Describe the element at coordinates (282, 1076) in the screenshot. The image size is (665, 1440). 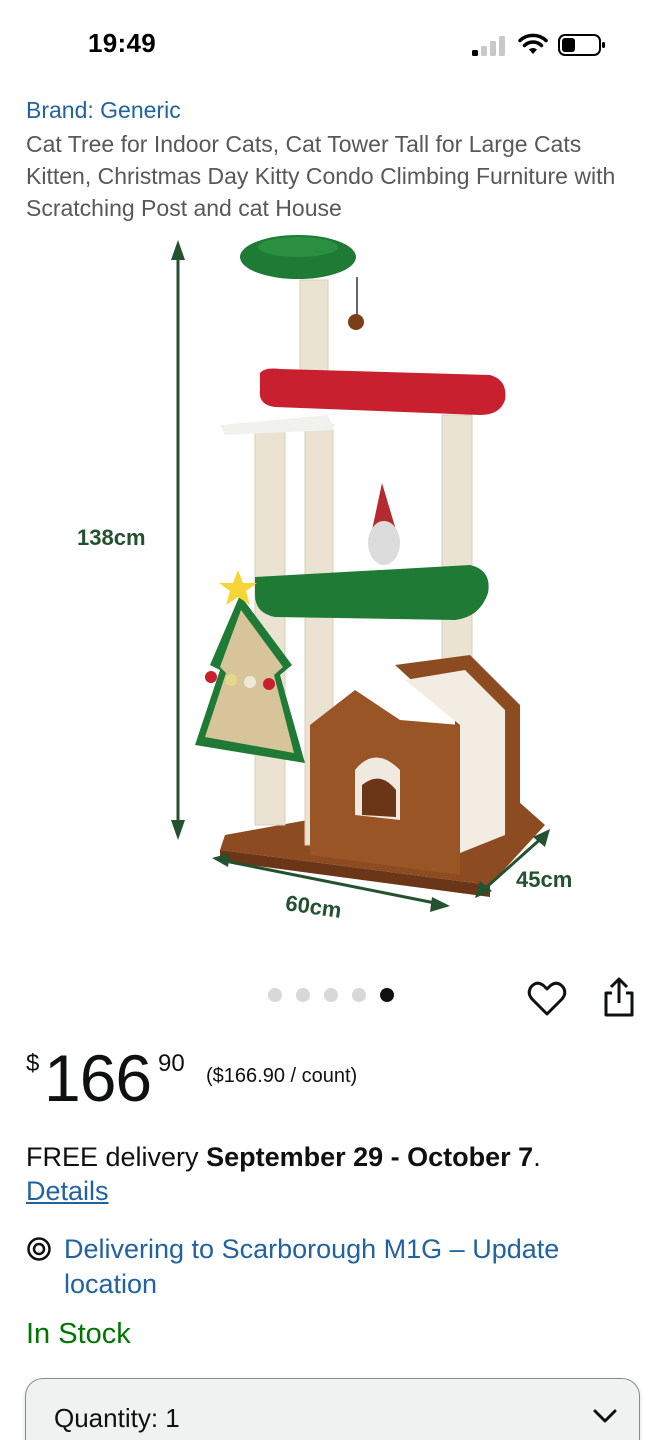
I see `price-per-unit: ($166.90 / count)` at that location.